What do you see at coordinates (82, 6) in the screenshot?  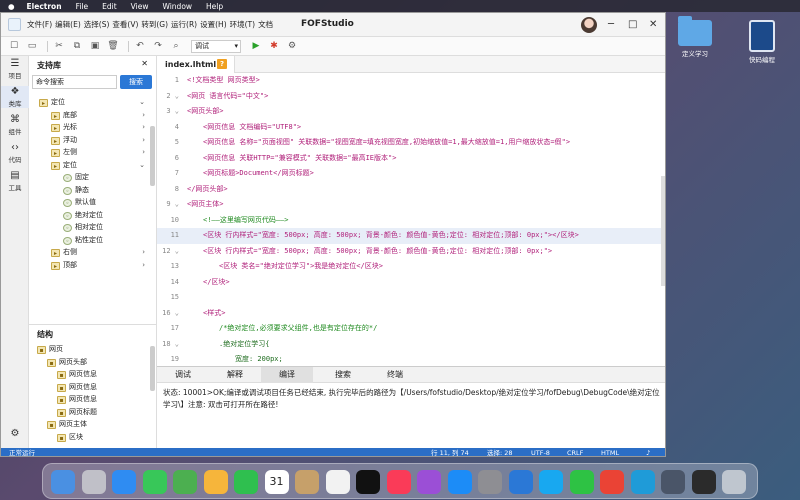 I see `menubar-file: File` at bounding box center [82, 6].